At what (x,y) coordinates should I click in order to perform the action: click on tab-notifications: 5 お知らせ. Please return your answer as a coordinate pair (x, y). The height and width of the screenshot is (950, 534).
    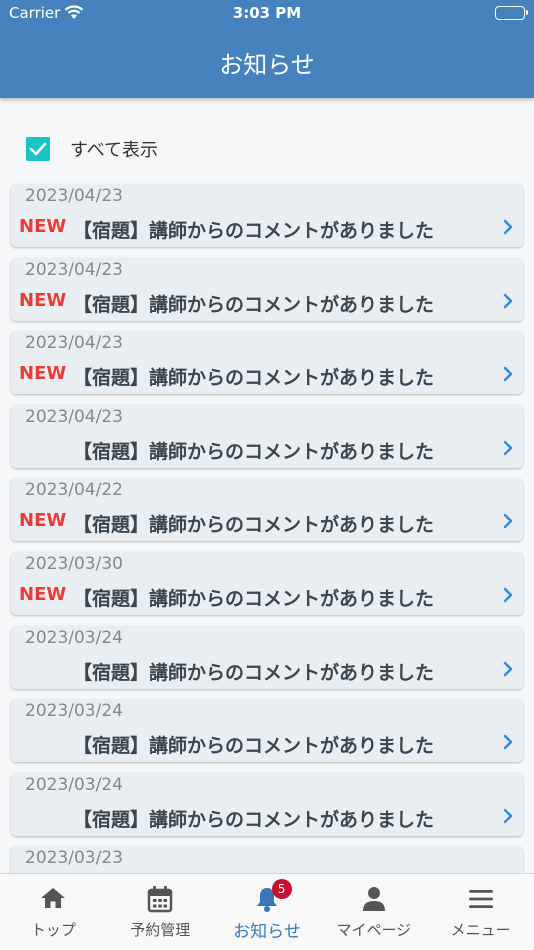
    Looking at the image, I should click on (267, 912).